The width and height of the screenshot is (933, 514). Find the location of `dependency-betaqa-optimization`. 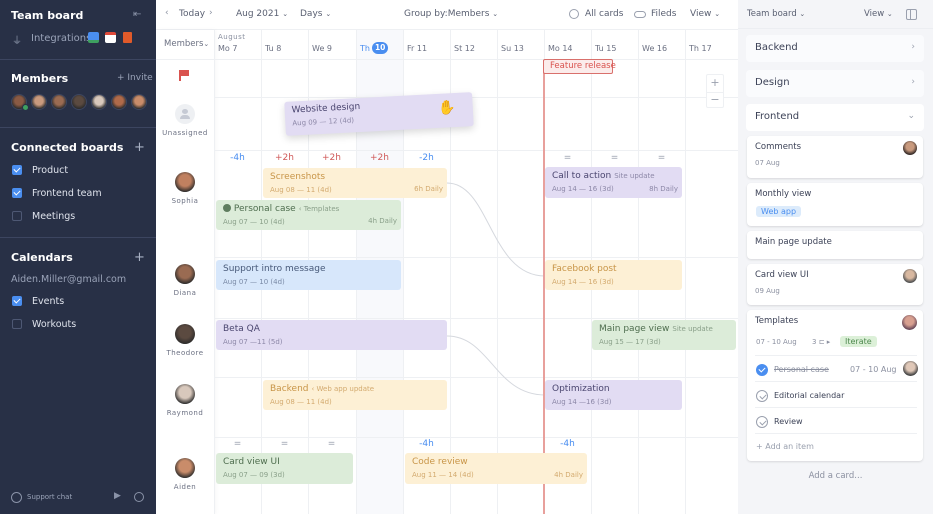

dependency-betaqa-optimization is located at coordinates (496, 365).